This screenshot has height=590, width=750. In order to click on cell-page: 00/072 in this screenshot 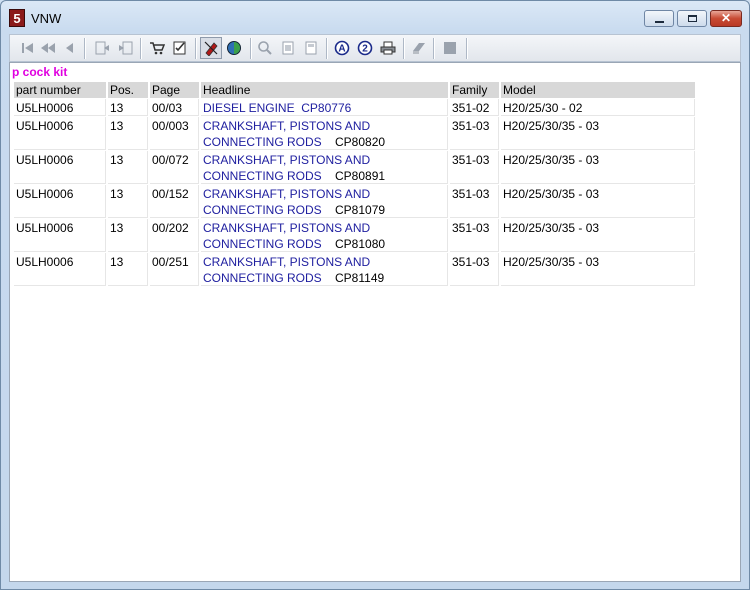, I will do `click(174, 167)`.